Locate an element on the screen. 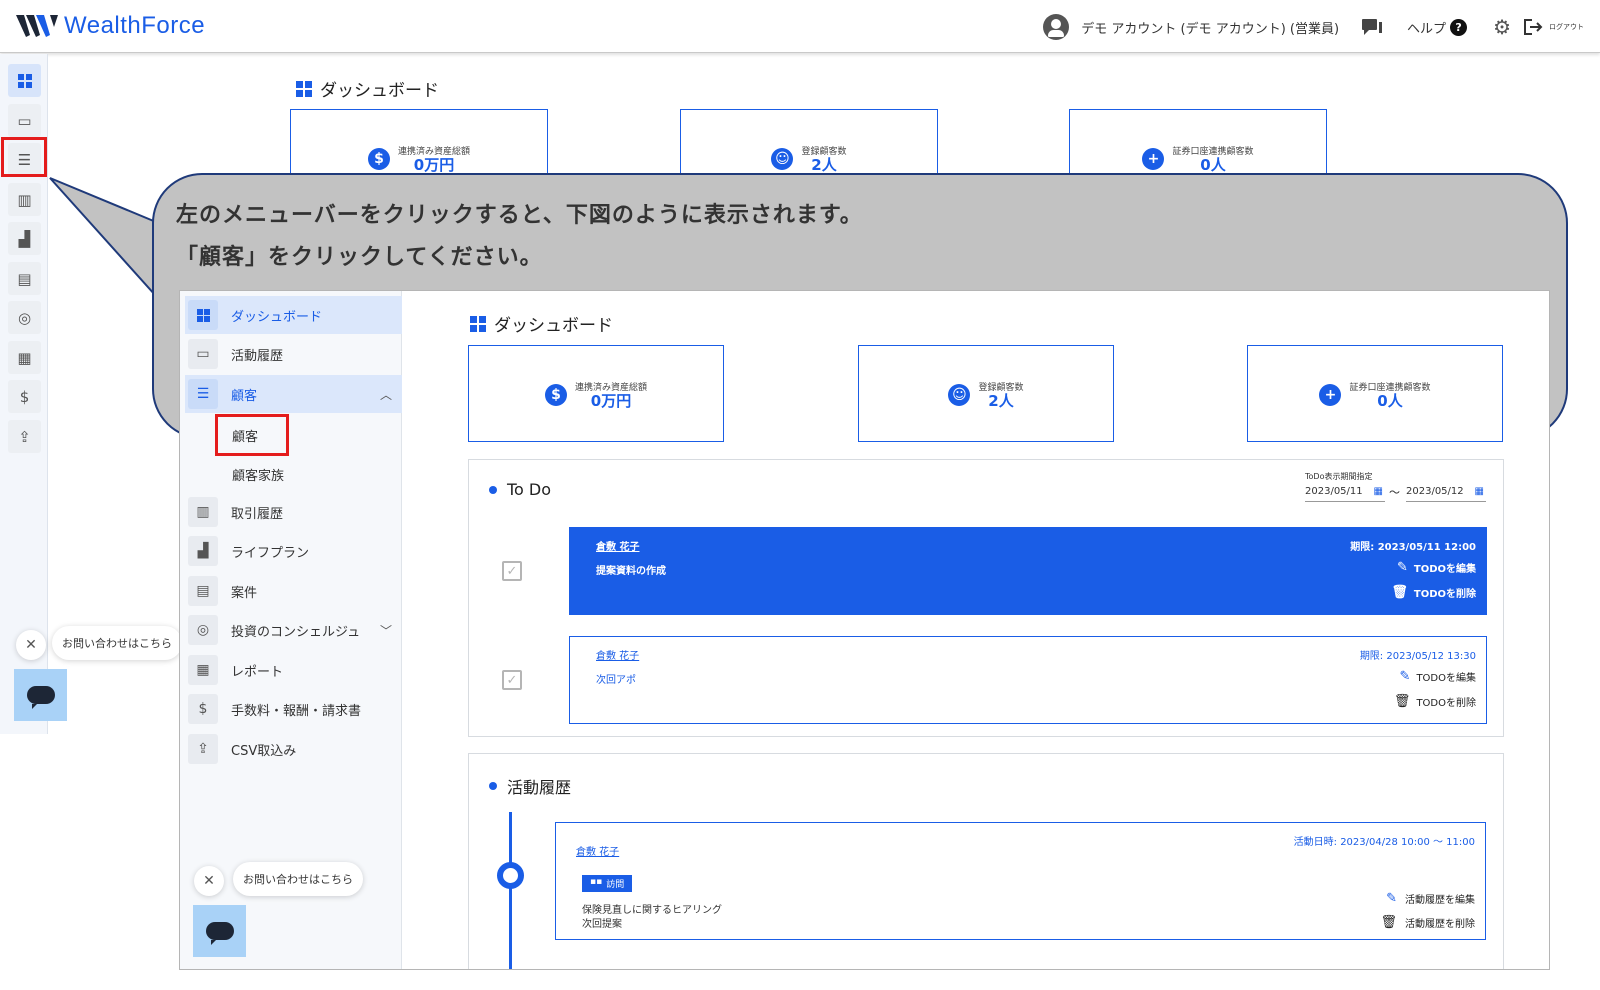 The height and width of the screenshot is (990, 1600). sidebar-item-concierge: ◎ 投資のコンシェルジュ ﹀ is located at coordinates (293, 630).